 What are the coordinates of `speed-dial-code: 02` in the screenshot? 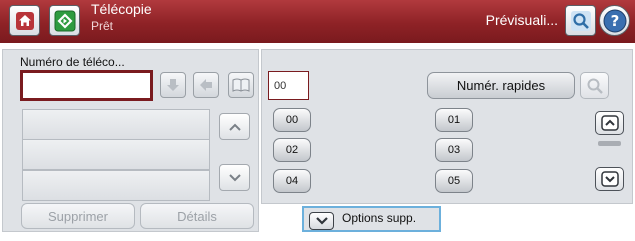 It's located at (292, 150).